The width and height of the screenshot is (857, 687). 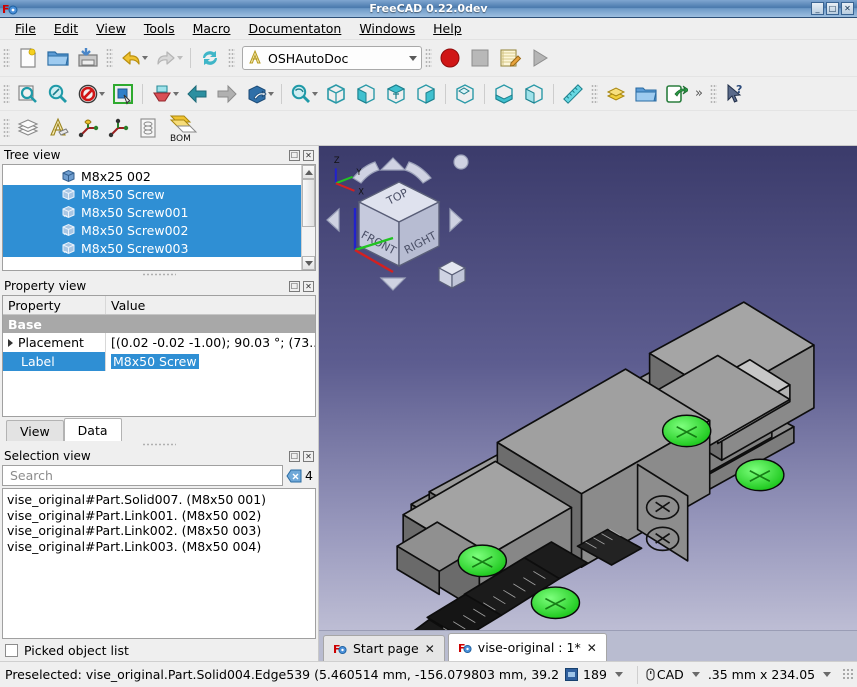 What do you see at coordinates (817, 8) in the screenshot?
I see `minimize-button: _` at bounding box center [817, 8].